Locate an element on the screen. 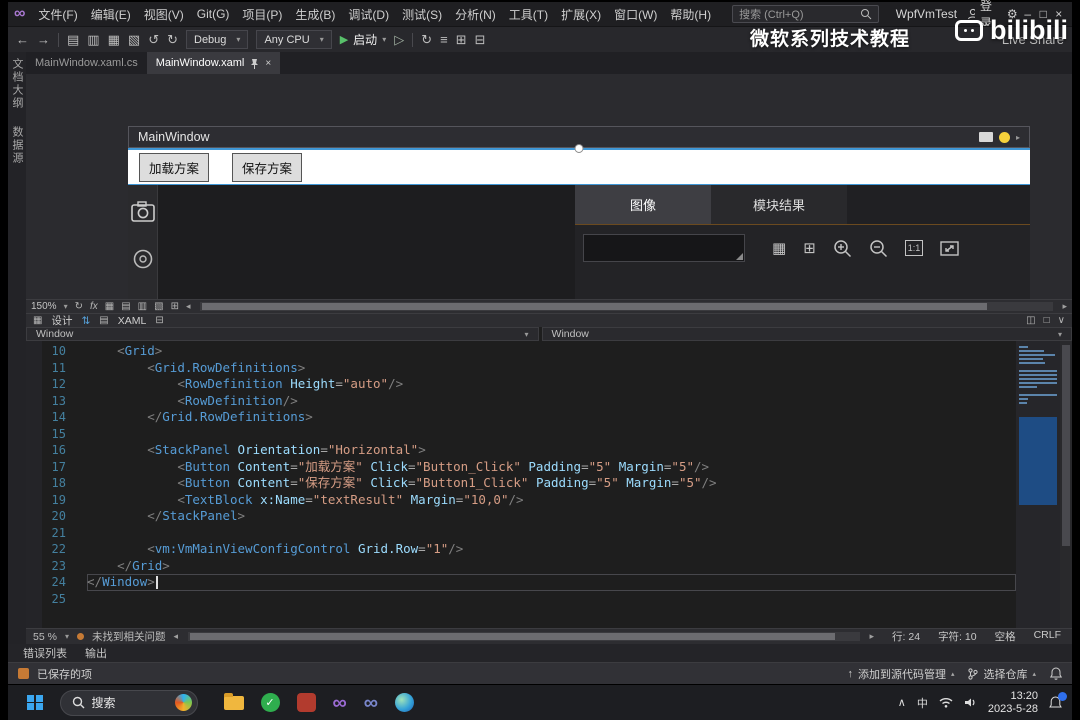  visual-studio-preview-icon: ∞ is located at coordinates (371, 703).